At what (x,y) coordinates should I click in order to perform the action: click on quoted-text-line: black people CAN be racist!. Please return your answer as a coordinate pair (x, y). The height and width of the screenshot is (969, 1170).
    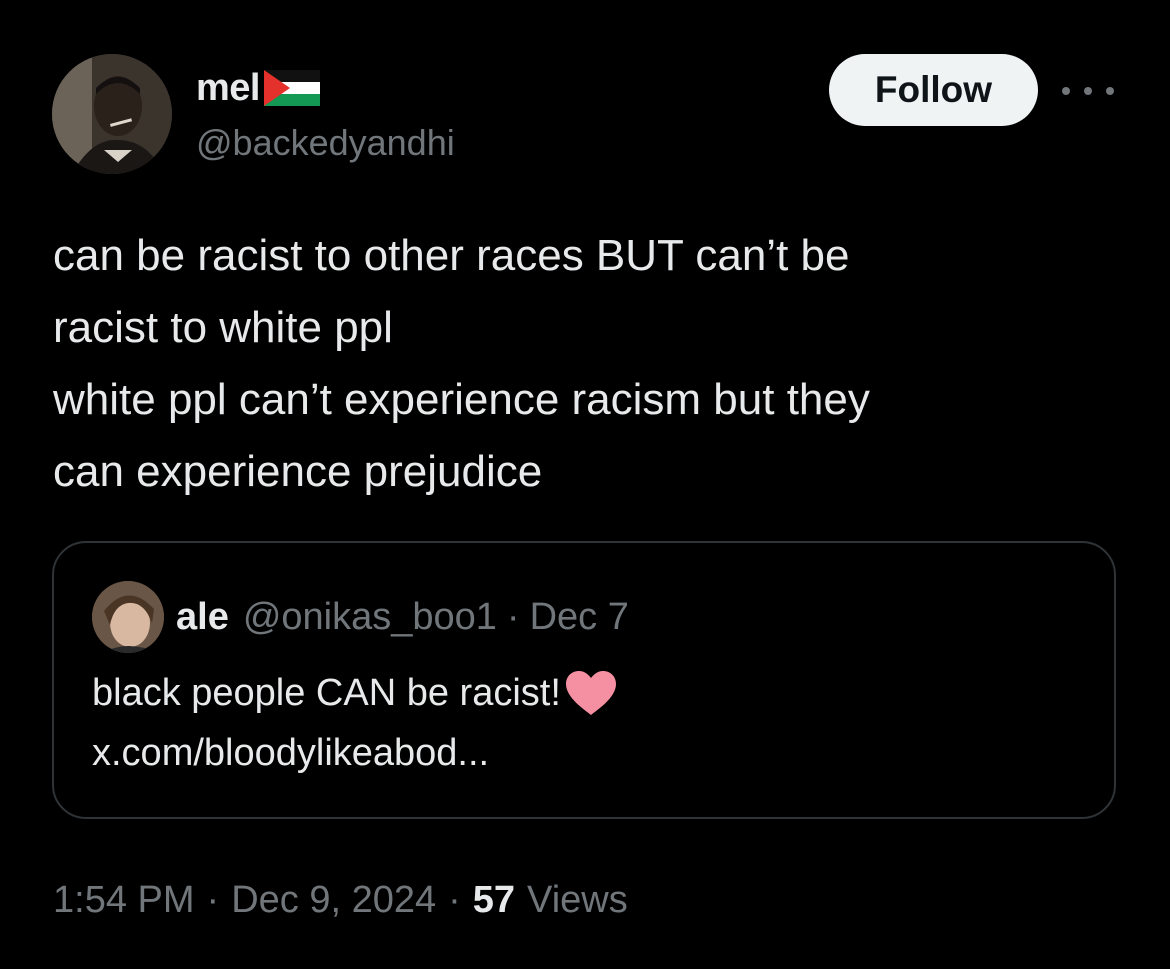
    Looking at the image, I should click on (355, 693).